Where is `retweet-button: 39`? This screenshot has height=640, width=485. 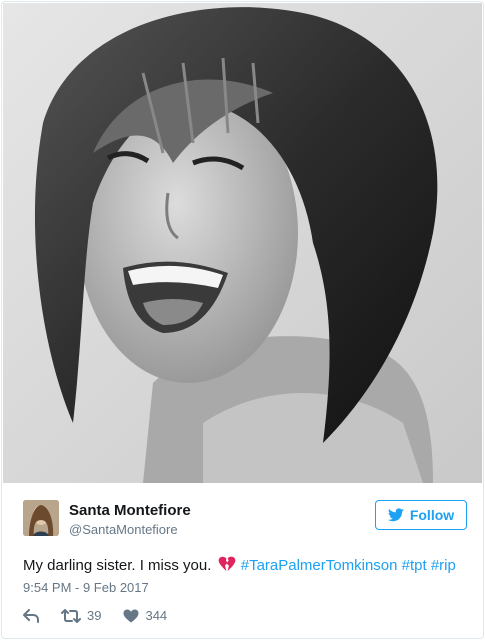 retweet-button: 39 is located at coordinates (81, 615).